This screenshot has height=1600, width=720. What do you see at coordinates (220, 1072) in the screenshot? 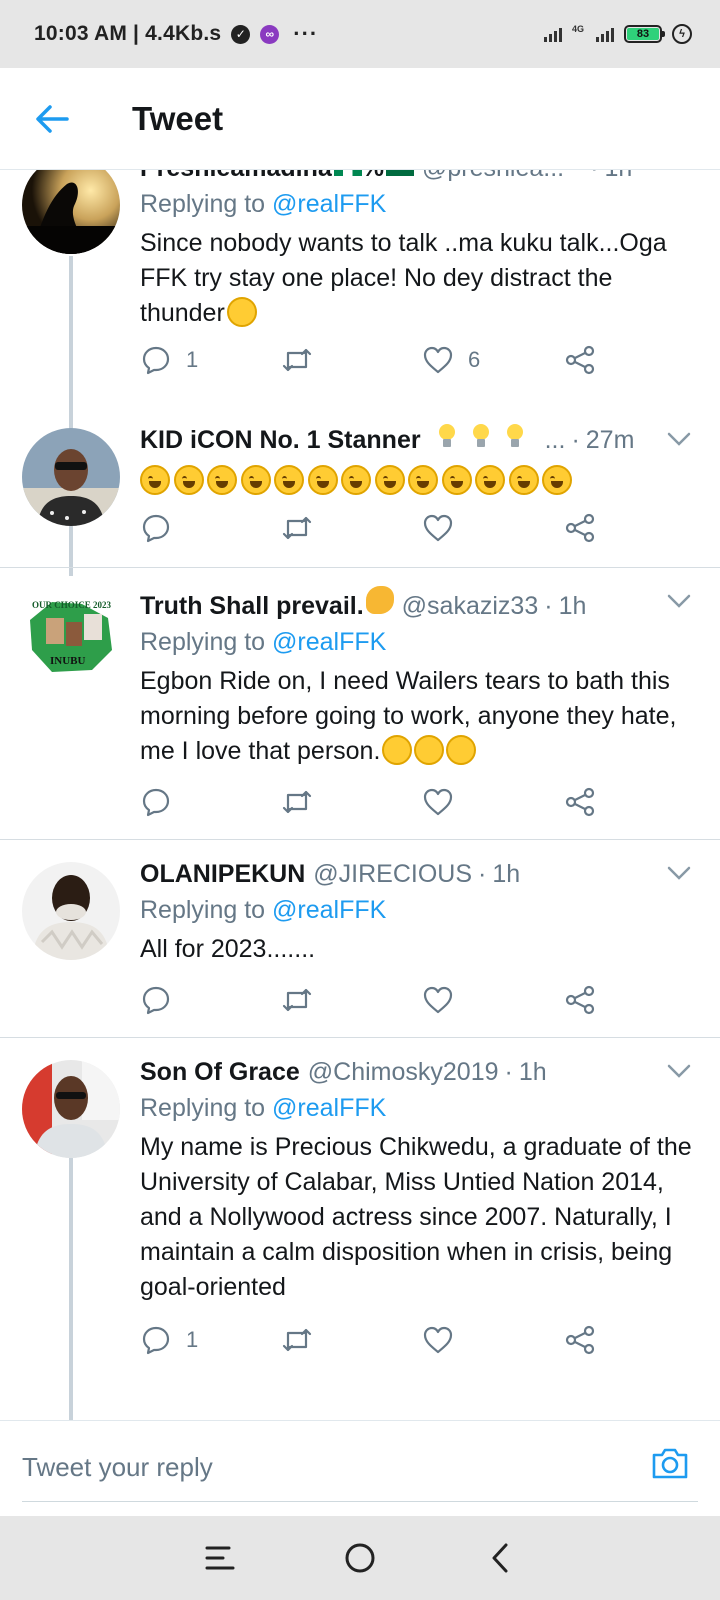
I see `tweet-username: Son Of Grace` at bounding box center [220, 1072].